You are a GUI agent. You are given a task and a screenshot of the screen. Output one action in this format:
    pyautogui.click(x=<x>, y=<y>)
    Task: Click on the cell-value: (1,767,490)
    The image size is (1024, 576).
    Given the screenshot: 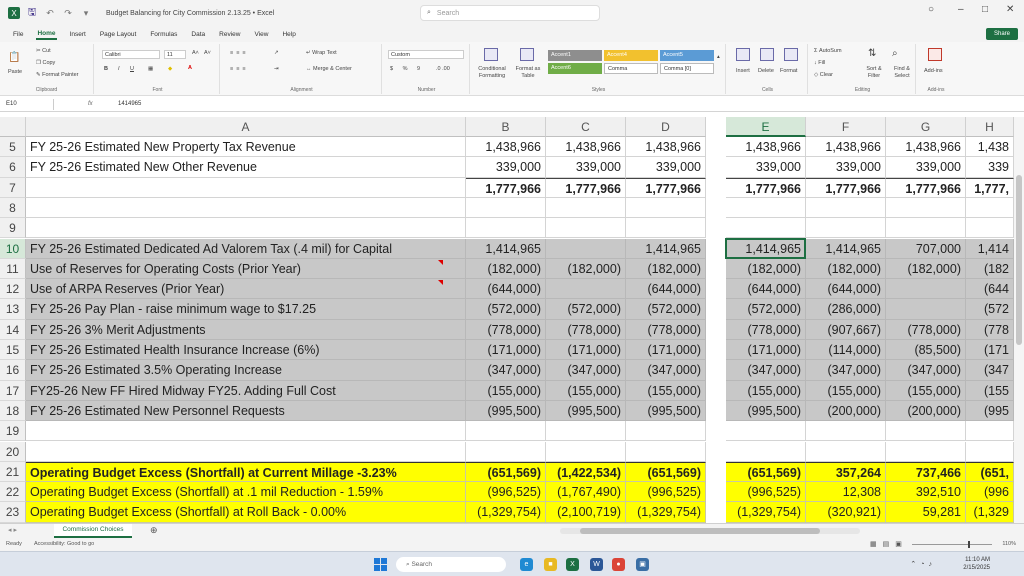 What is the action you would take?
    pyautogui.click(x=586, y=492)
    